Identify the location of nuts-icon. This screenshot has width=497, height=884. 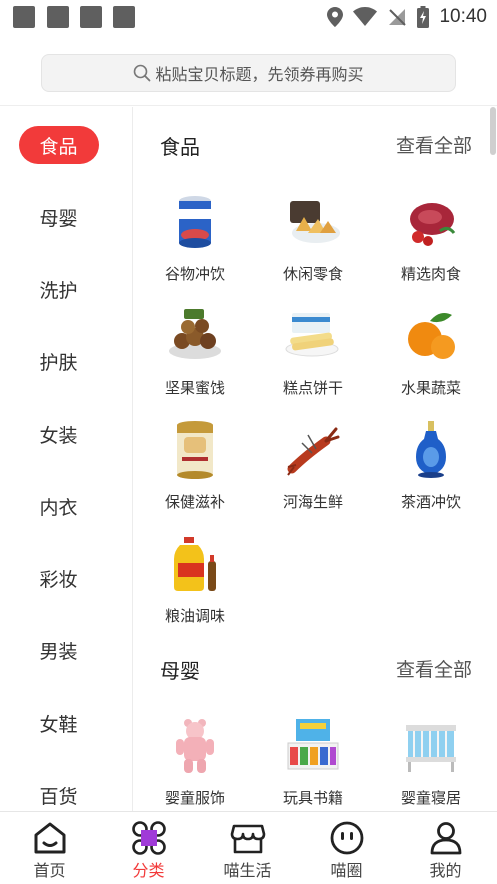
(195, 334).